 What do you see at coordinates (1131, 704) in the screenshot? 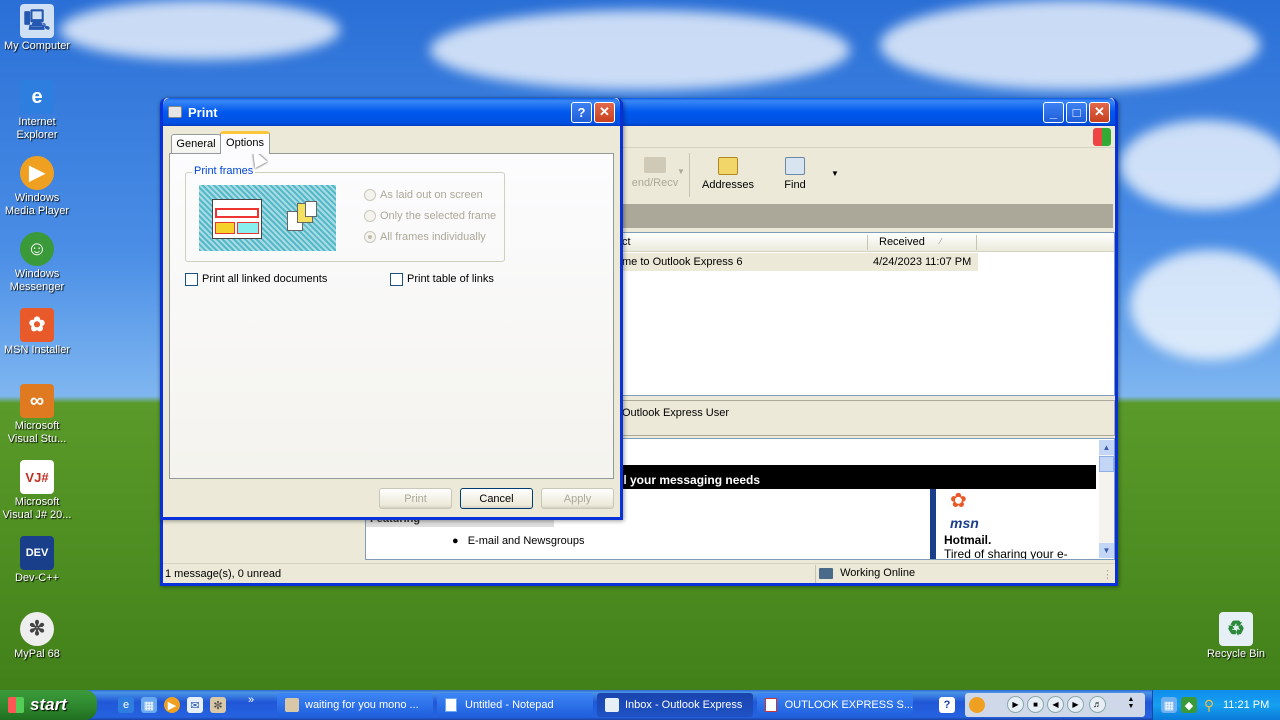
I see `media-menu-icon: ▲ ▼` at bounding box center [1131, 704].